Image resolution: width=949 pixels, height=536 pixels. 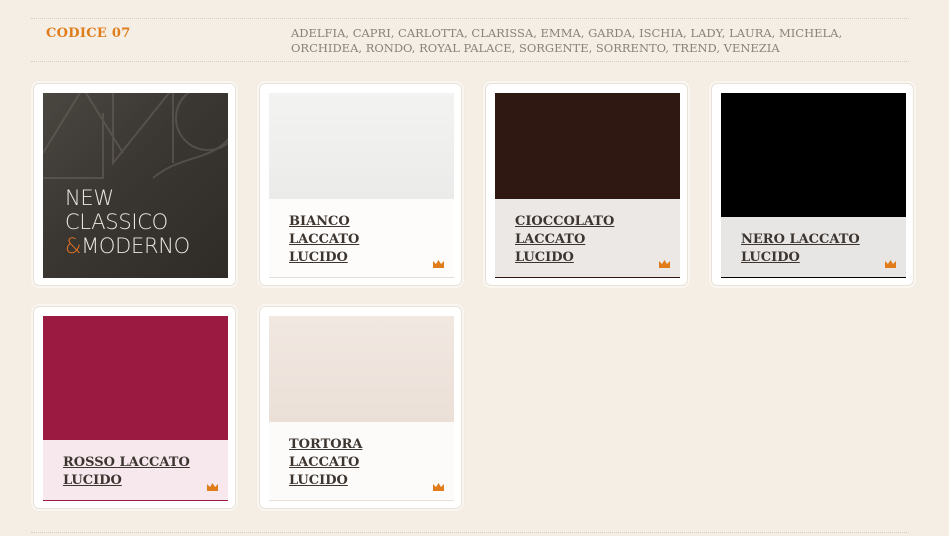 I want to click on finish-link: NERO LACCATO LUCIDO, so click(x=813, y=249).